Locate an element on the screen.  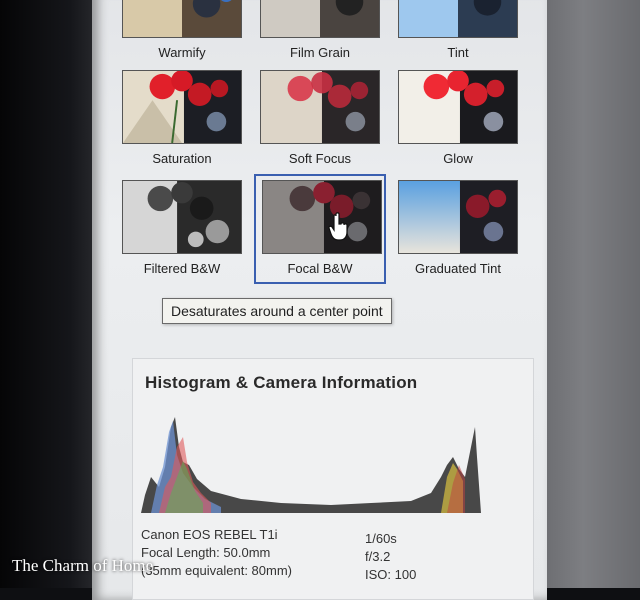
effect-warmify: Warmify is located at coordinates (182, 33).